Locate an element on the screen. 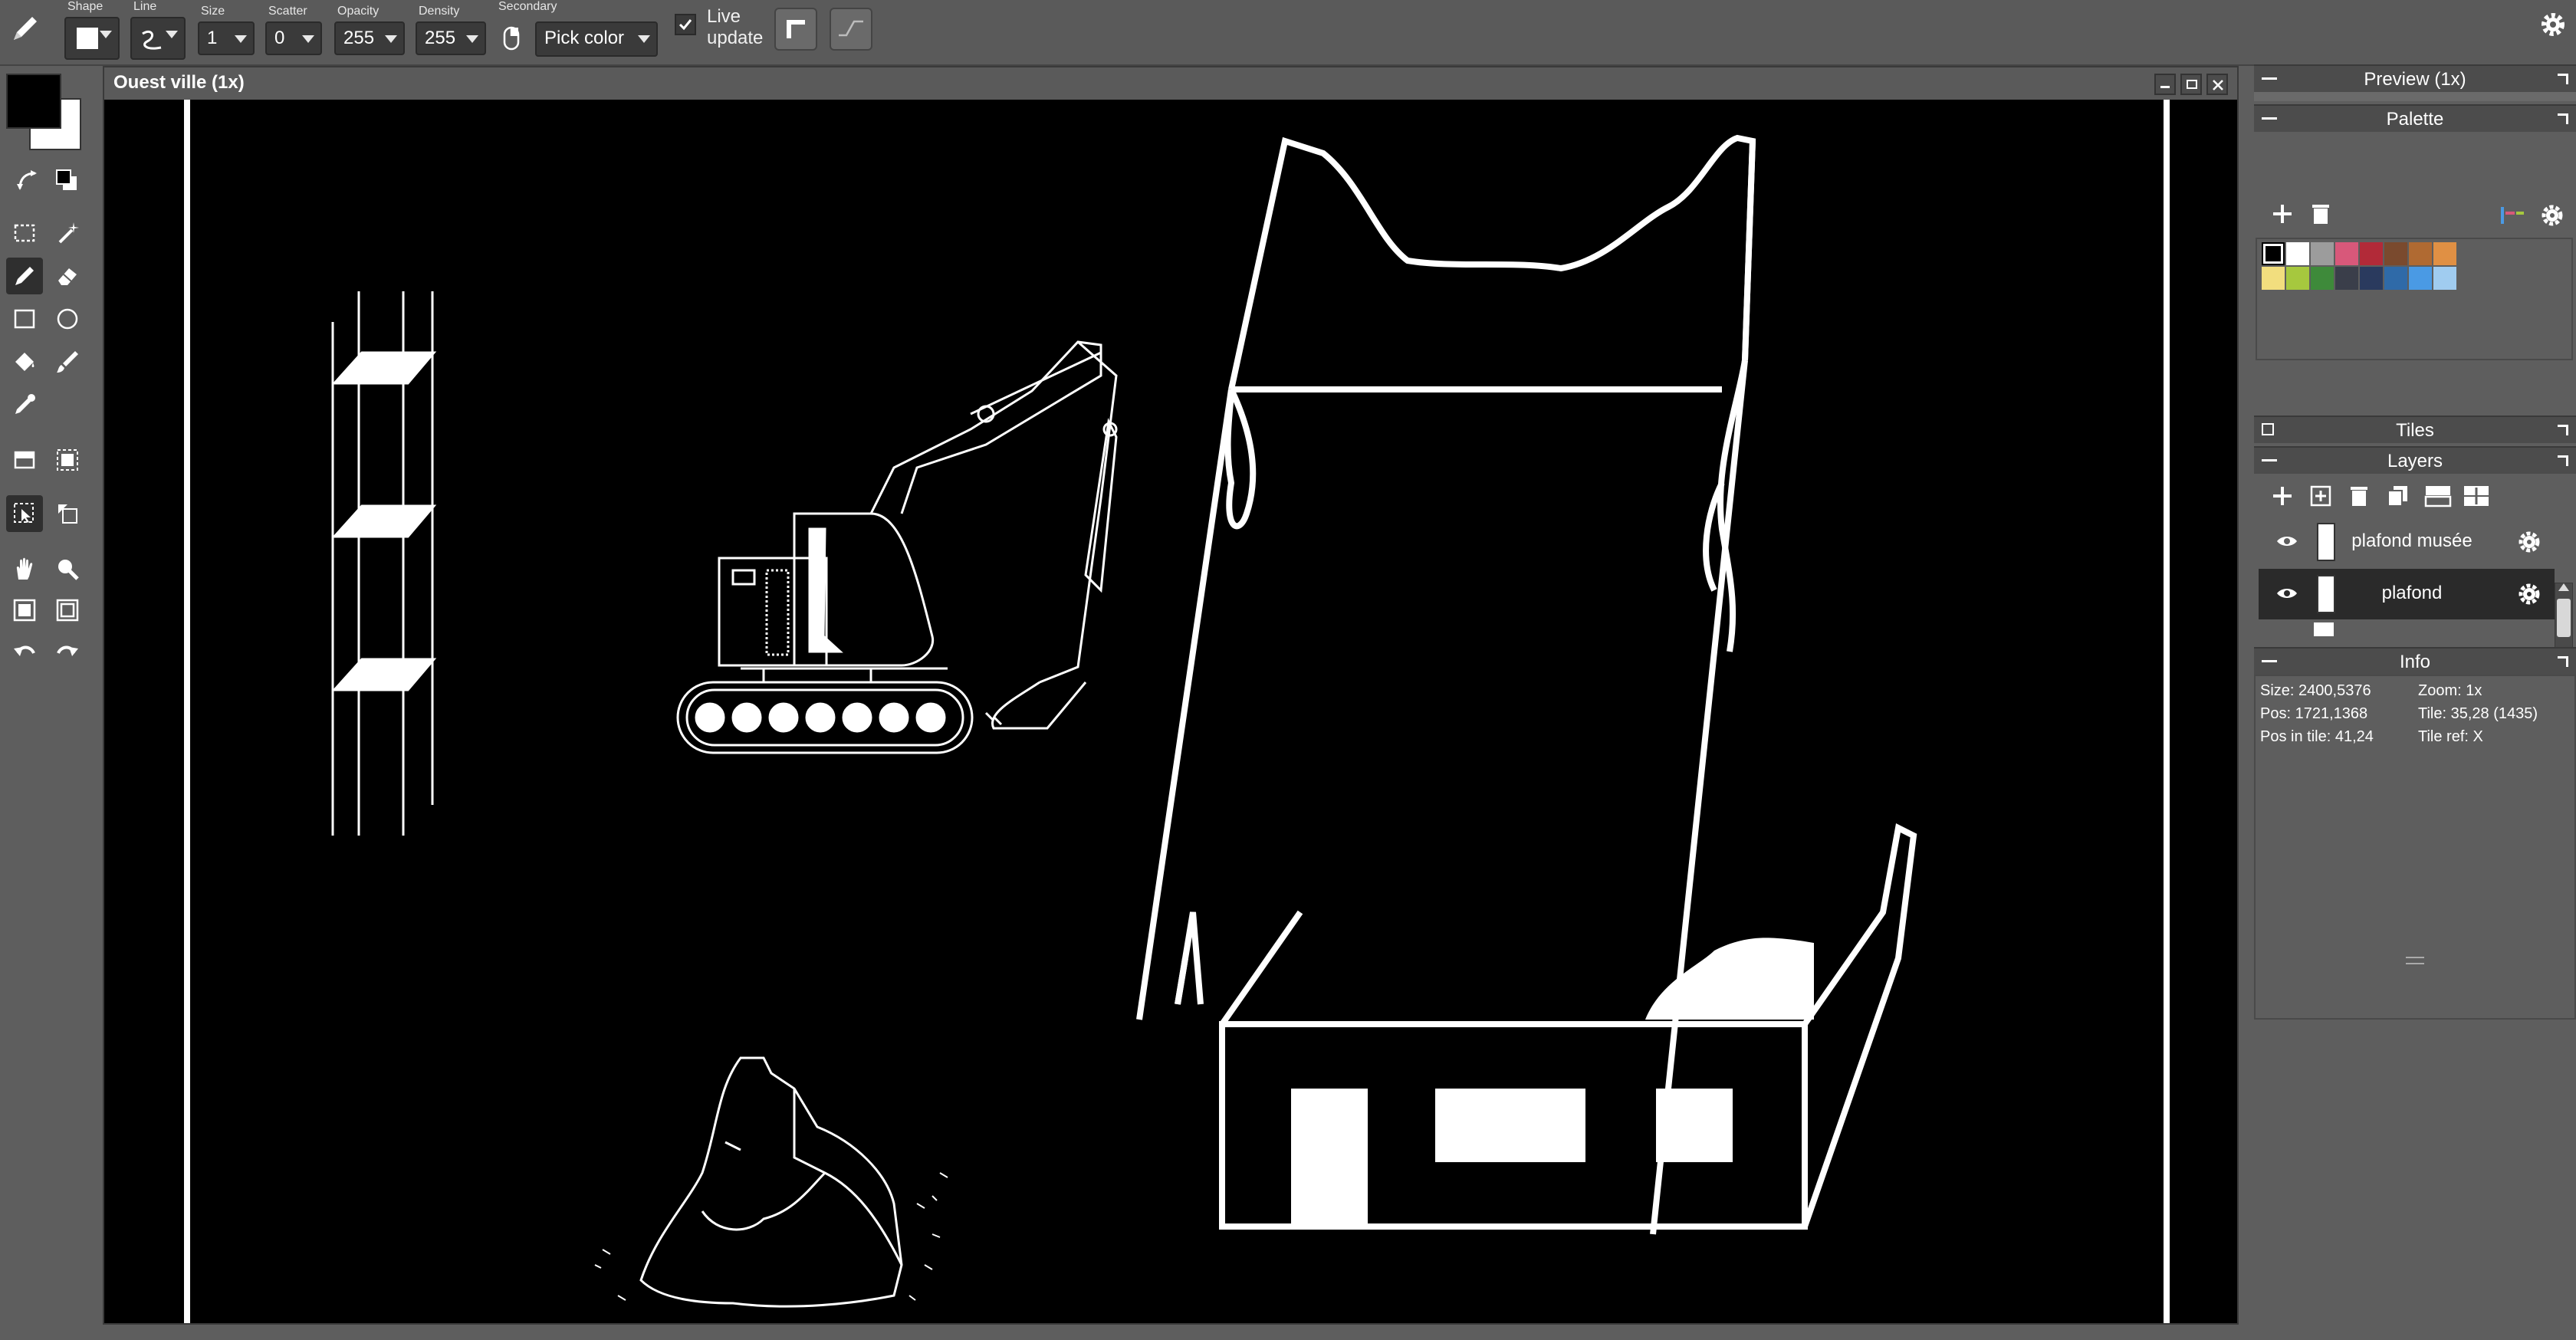  chevron-down-icon is located at coordinates (106, 34).